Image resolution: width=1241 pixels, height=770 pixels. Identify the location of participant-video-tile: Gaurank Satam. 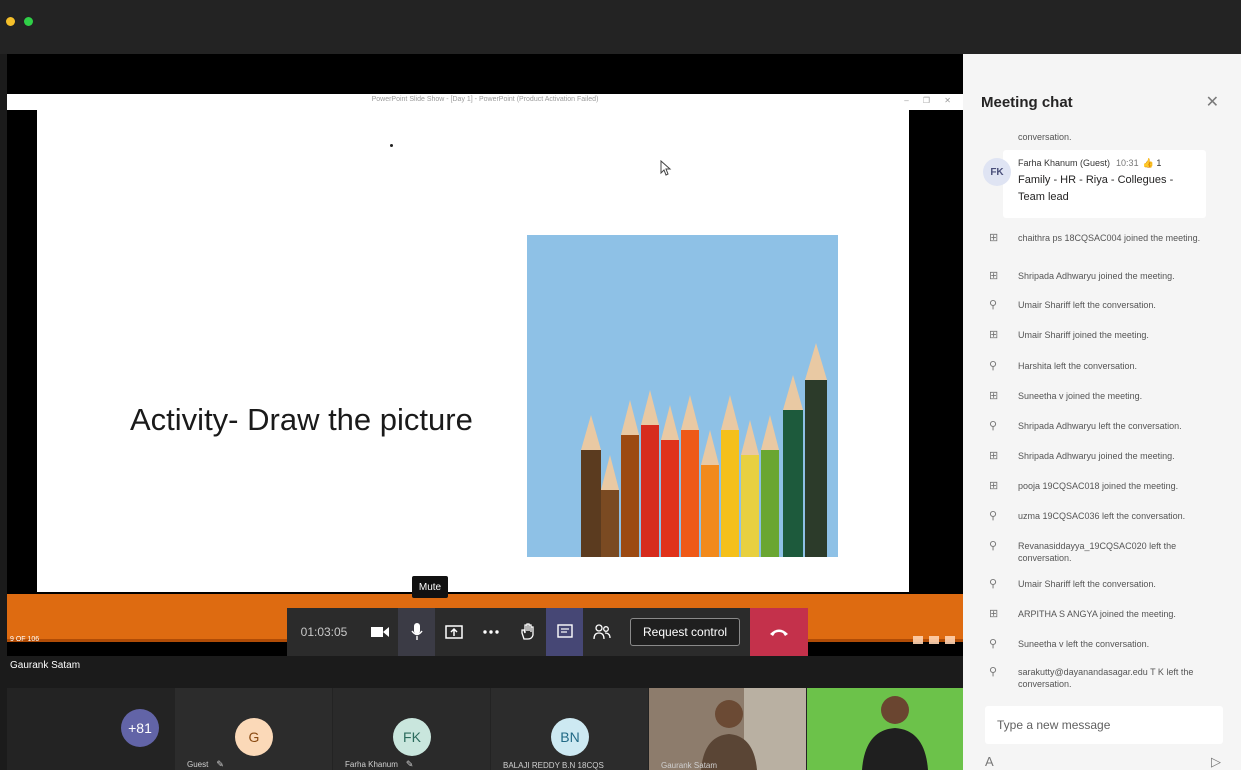
(727, 729).